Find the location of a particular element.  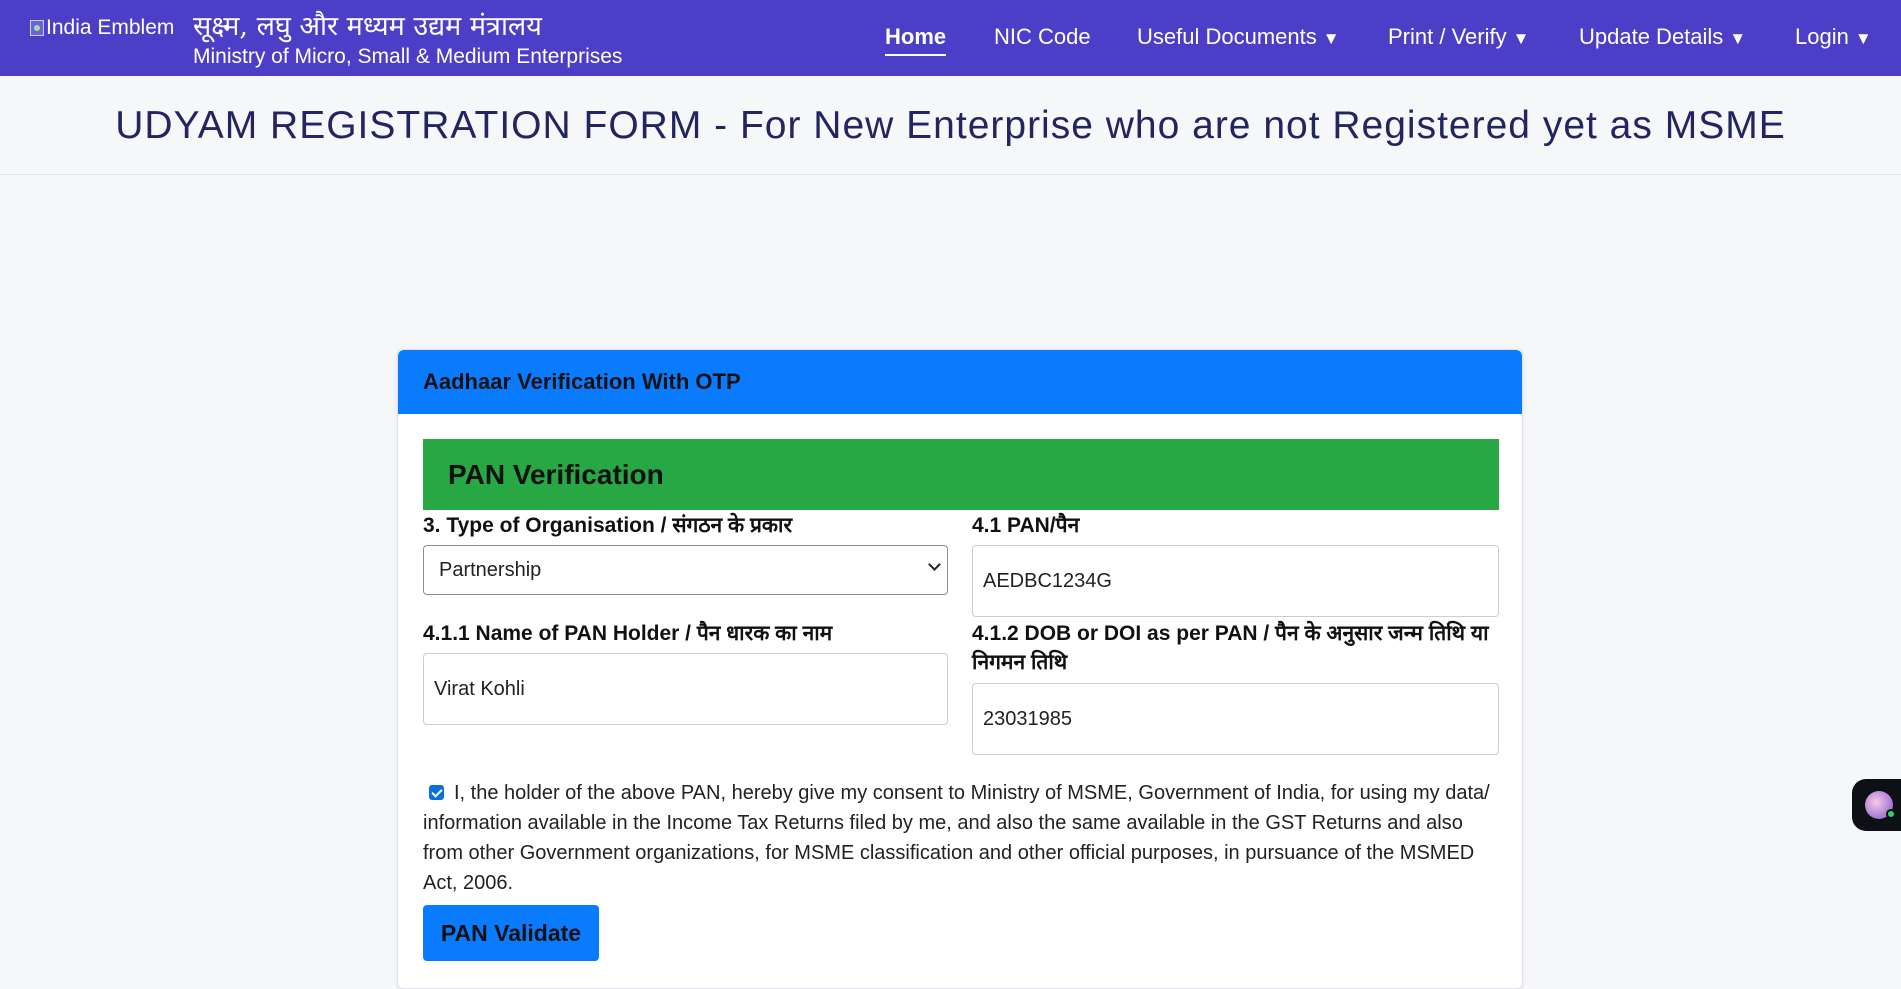

online-status-icon is located at coordinates (1891, 814).